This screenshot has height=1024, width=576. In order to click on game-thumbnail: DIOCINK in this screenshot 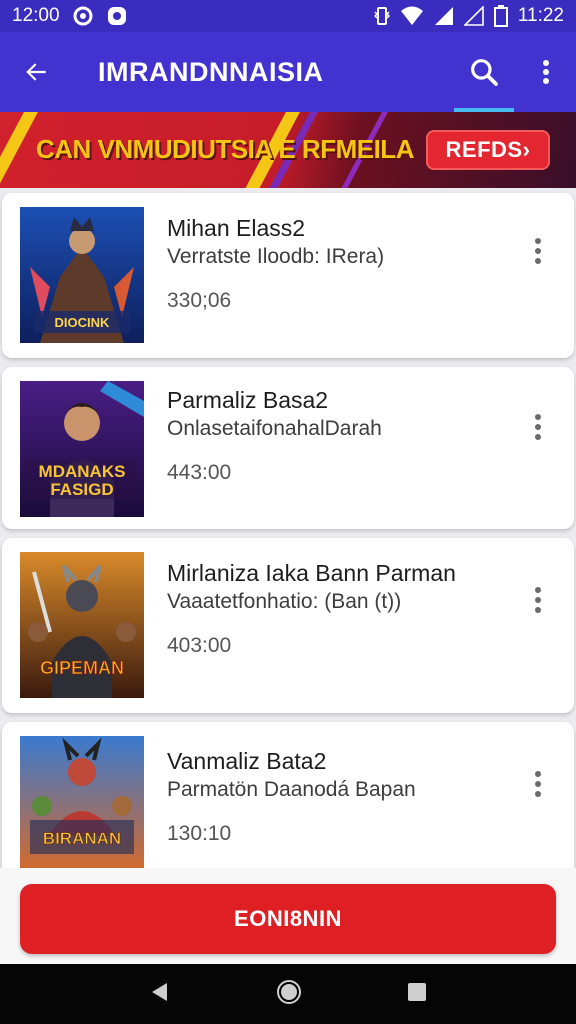, I will do `click(82, 275)`.